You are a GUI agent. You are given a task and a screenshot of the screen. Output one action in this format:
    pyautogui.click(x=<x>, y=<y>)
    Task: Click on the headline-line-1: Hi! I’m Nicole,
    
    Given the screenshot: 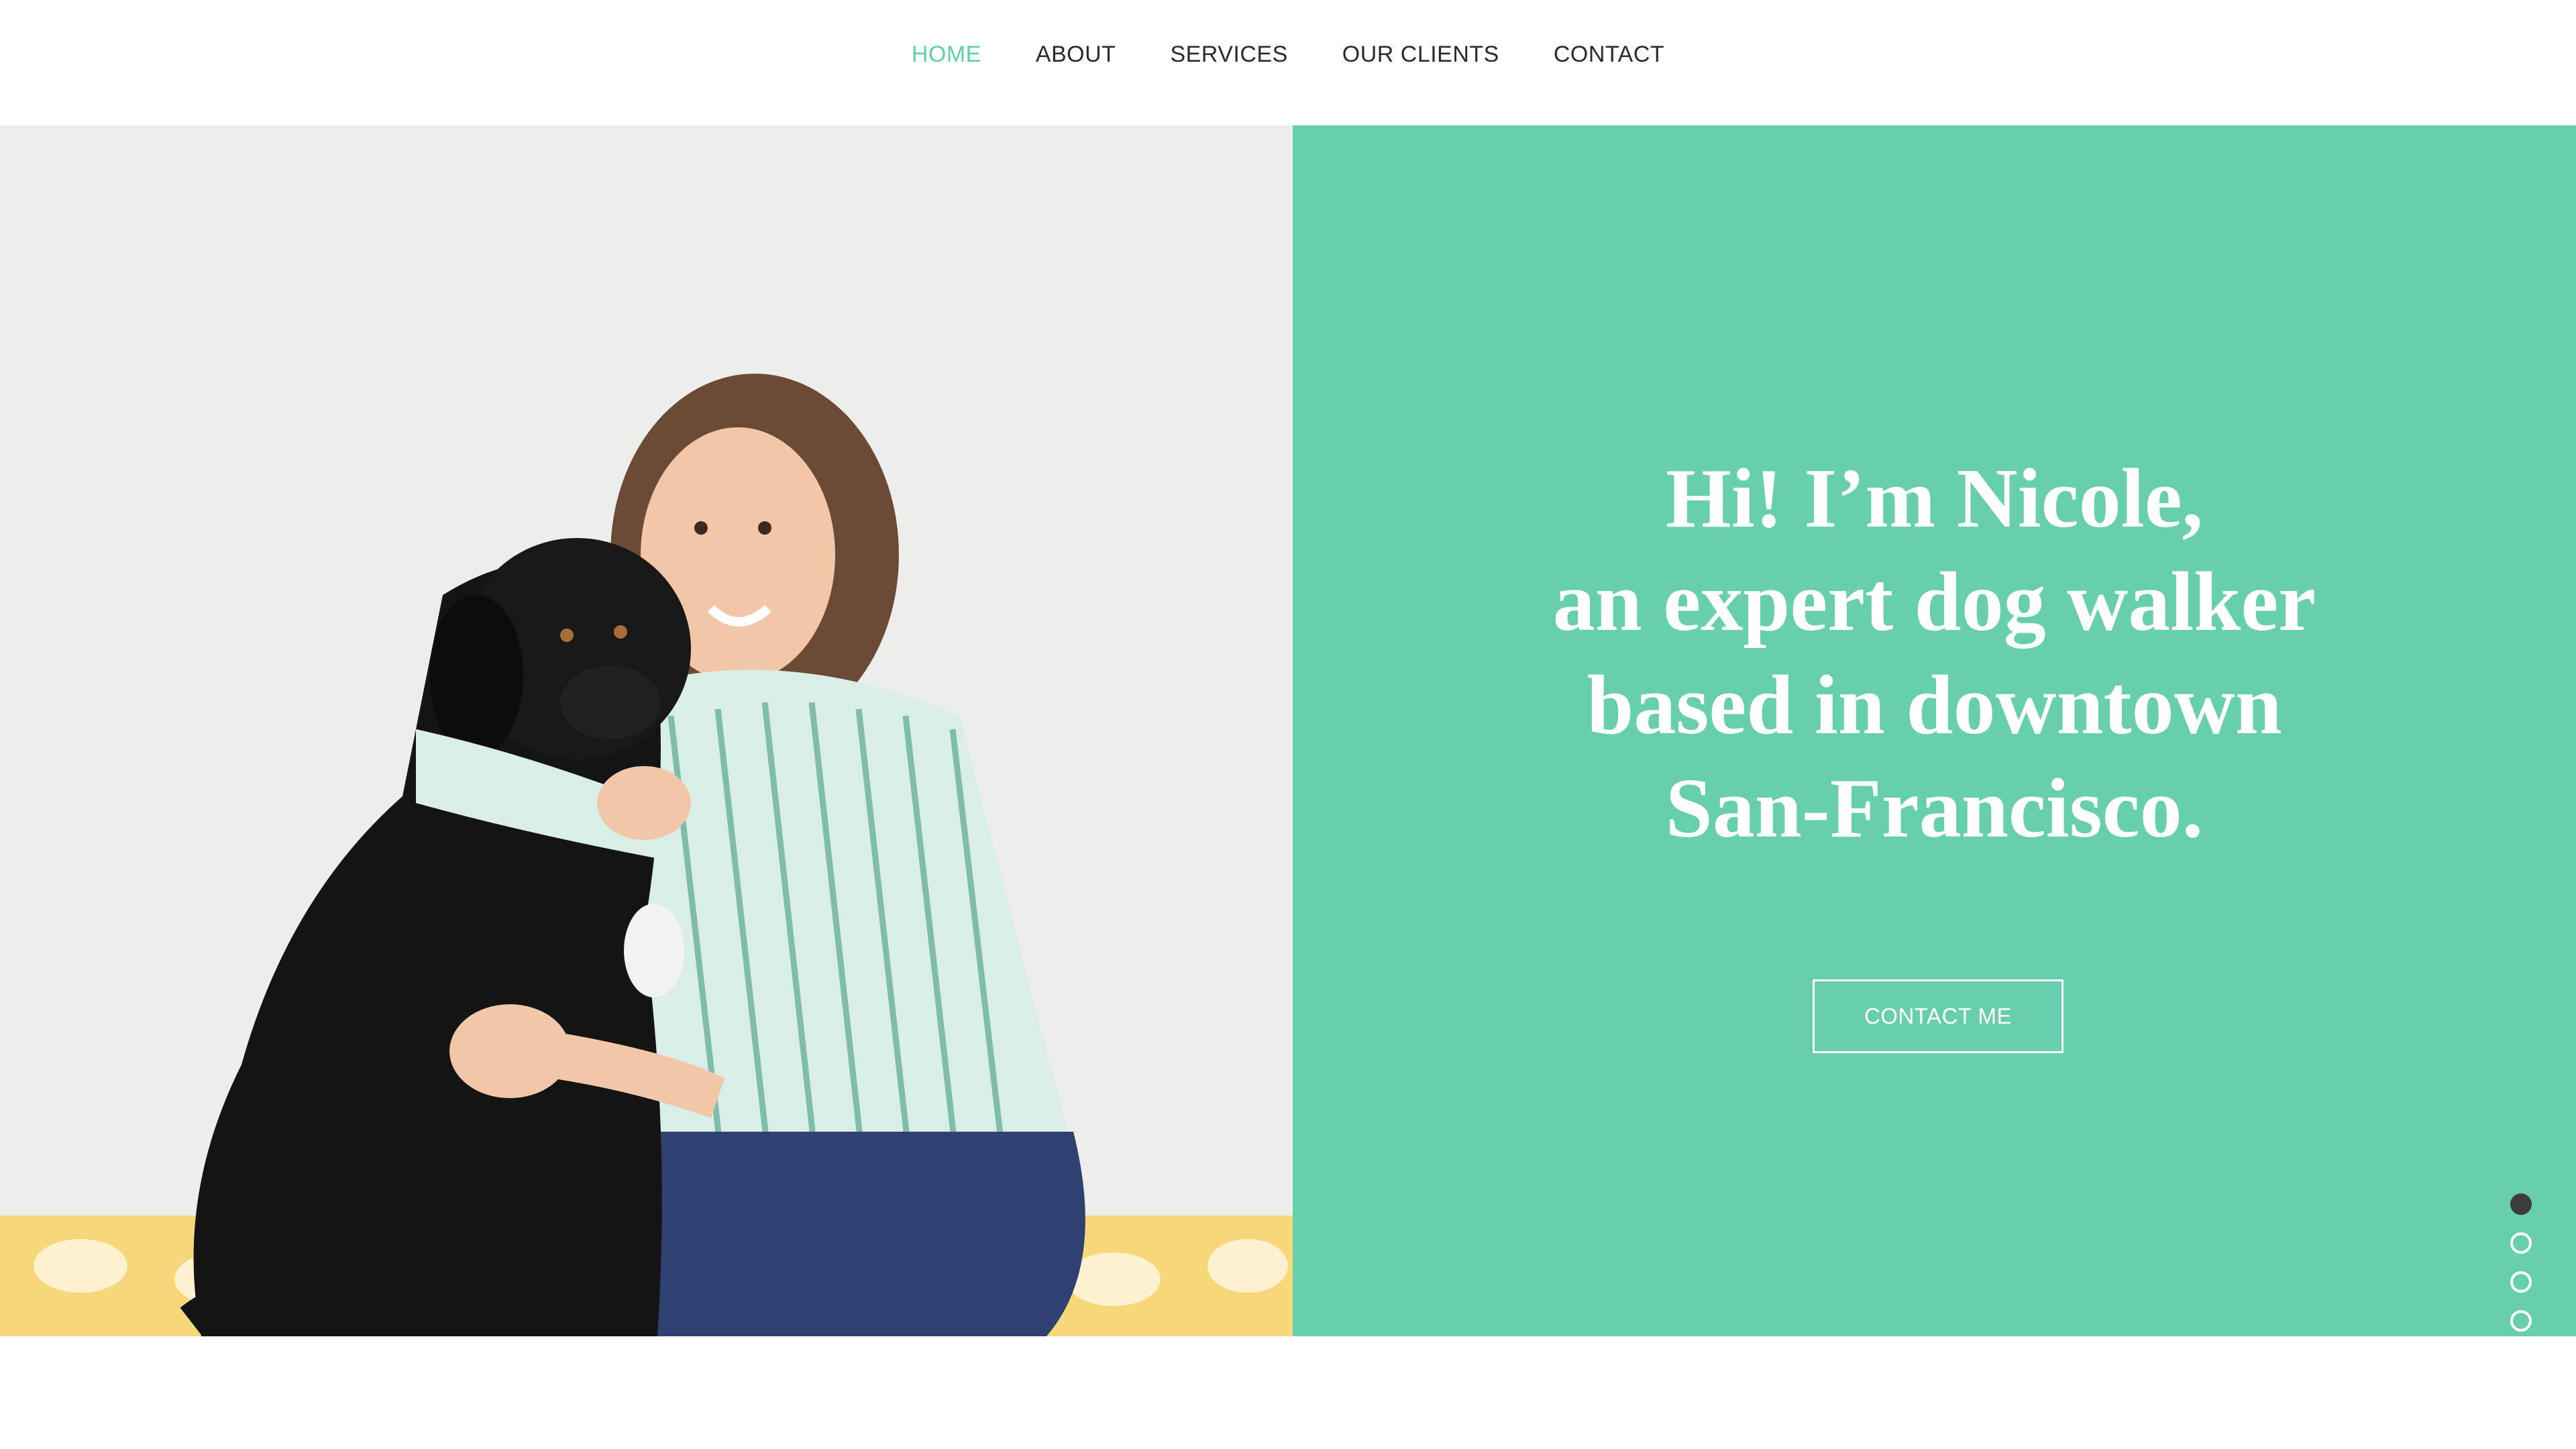 What is the action you would take?
    pyautogui.click(x=1934, y=498)
    